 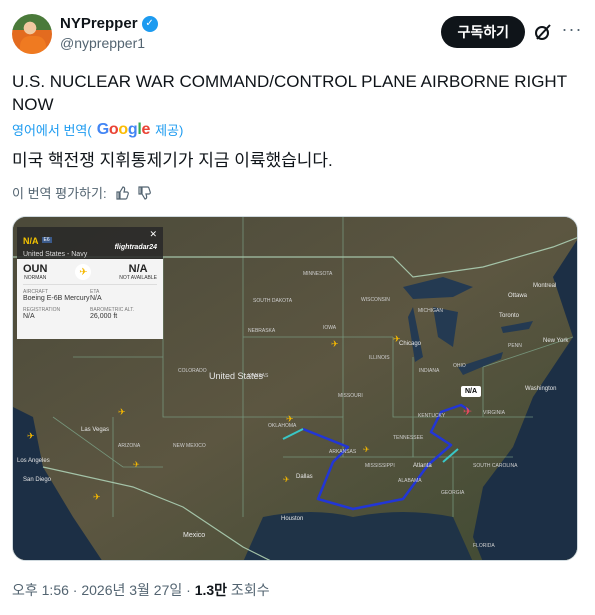 What do you see at coordinates (330, 328) in the screenshot?
I see `label-iowa: IOWA` at bounding box center [330, 328].